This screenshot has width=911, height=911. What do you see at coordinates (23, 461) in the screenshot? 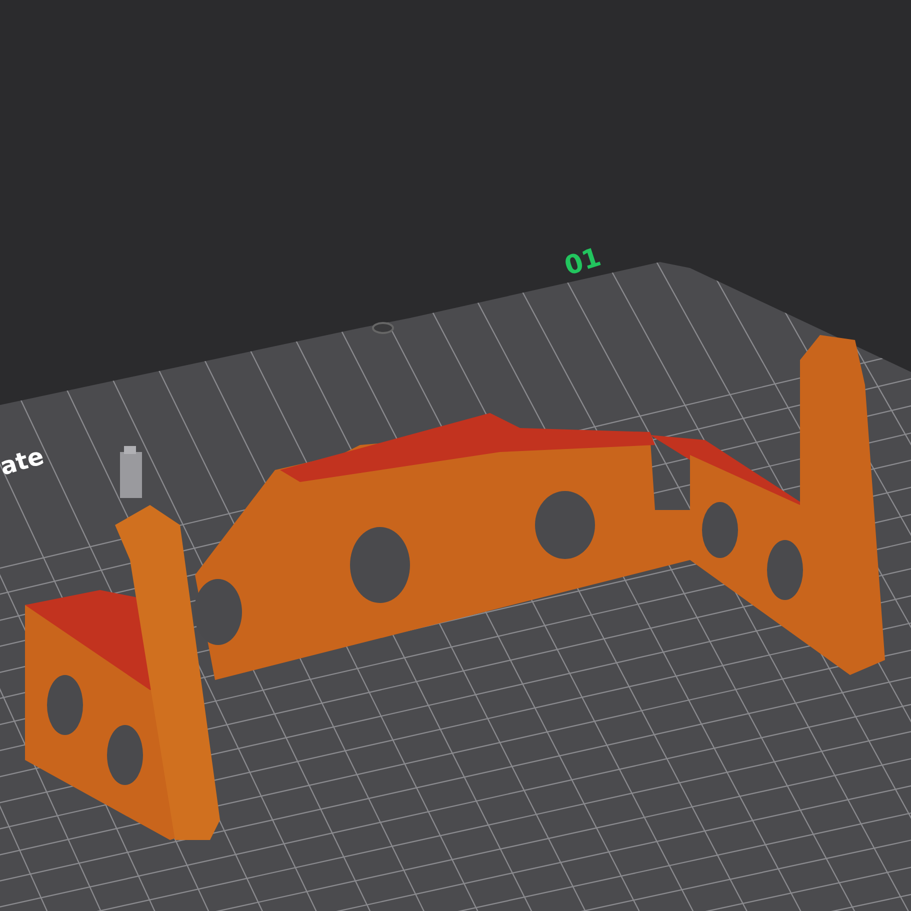
I see `plate-label: ate` at bounding box center [23, 461].